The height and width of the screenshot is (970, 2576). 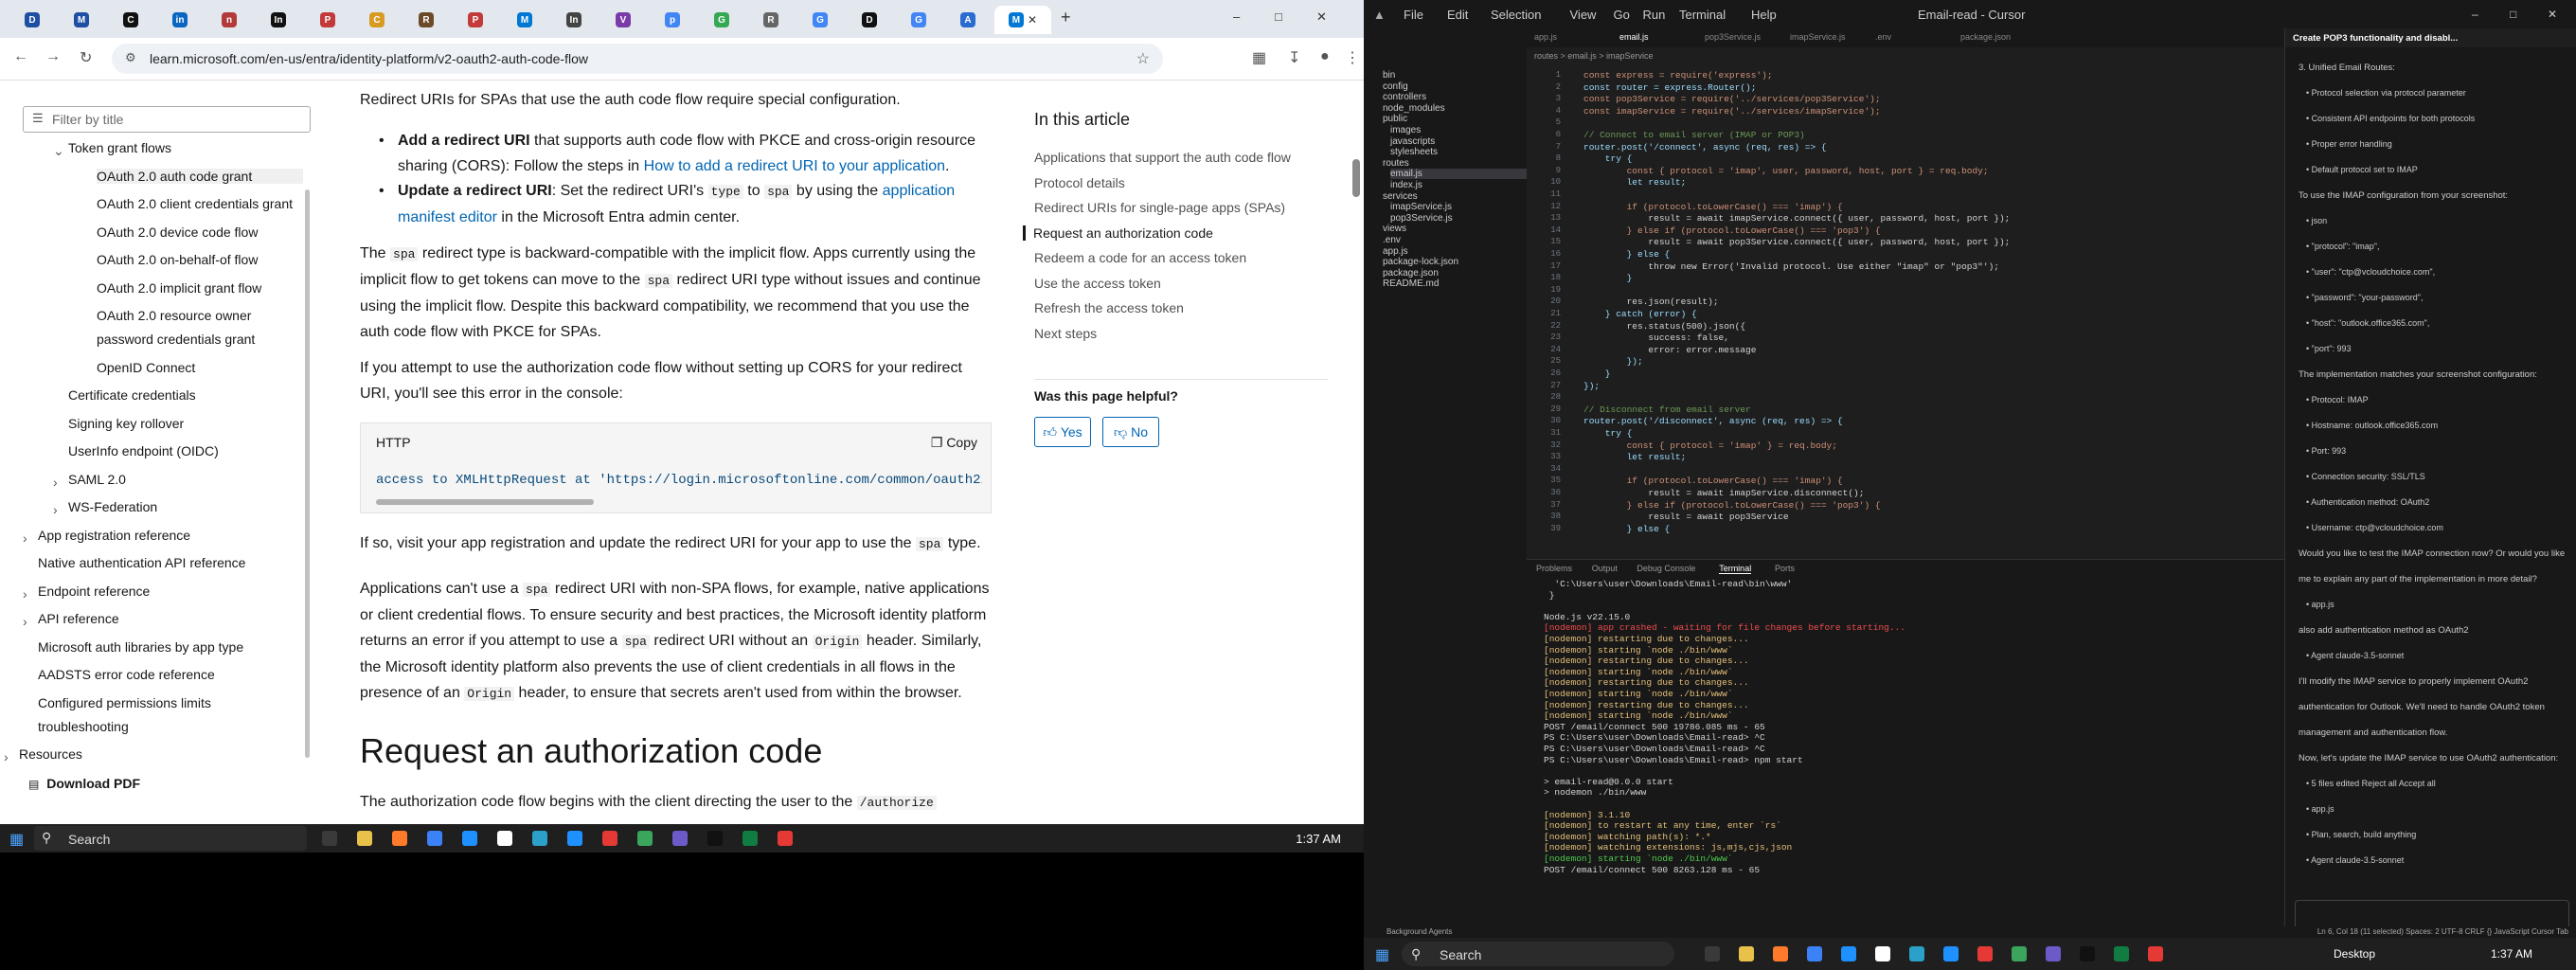 I want to click on menu-item: Selection, so click(x=1516, y=15).